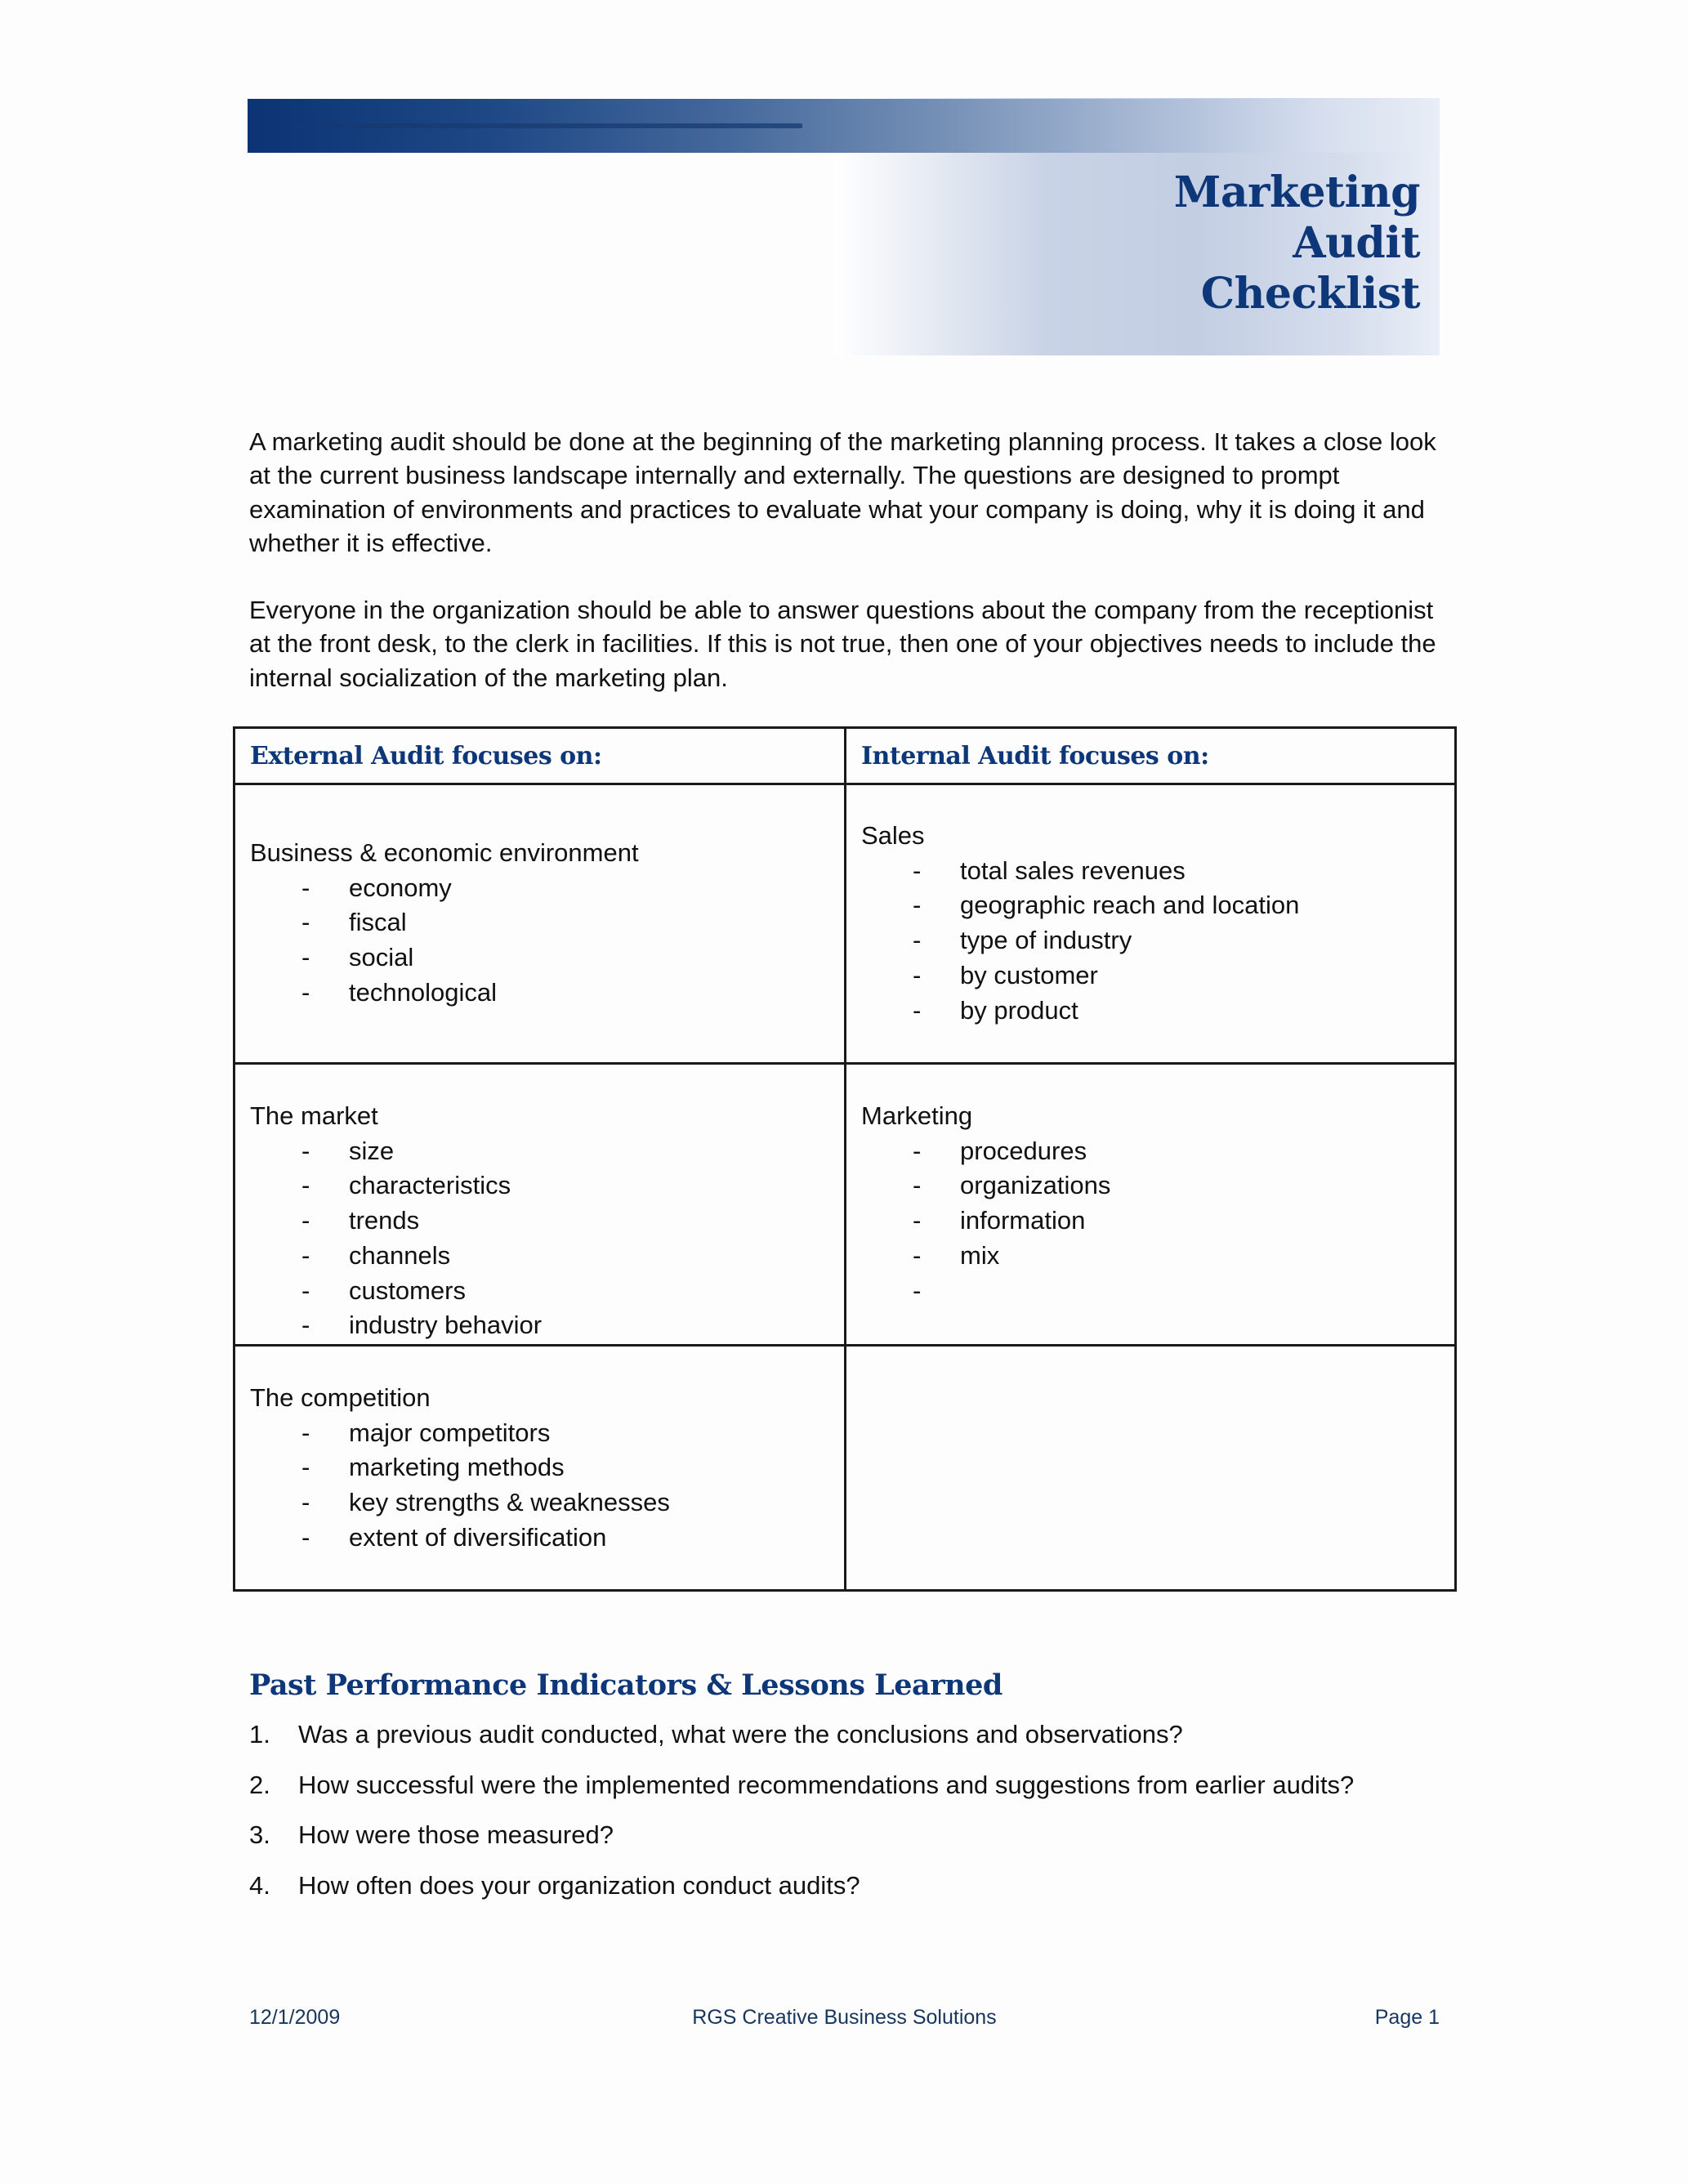  What do you see at coordinates (1150, 1468) in the screenshot?
I see `internal-cell-empty` at bounding box center [1150, 1468].